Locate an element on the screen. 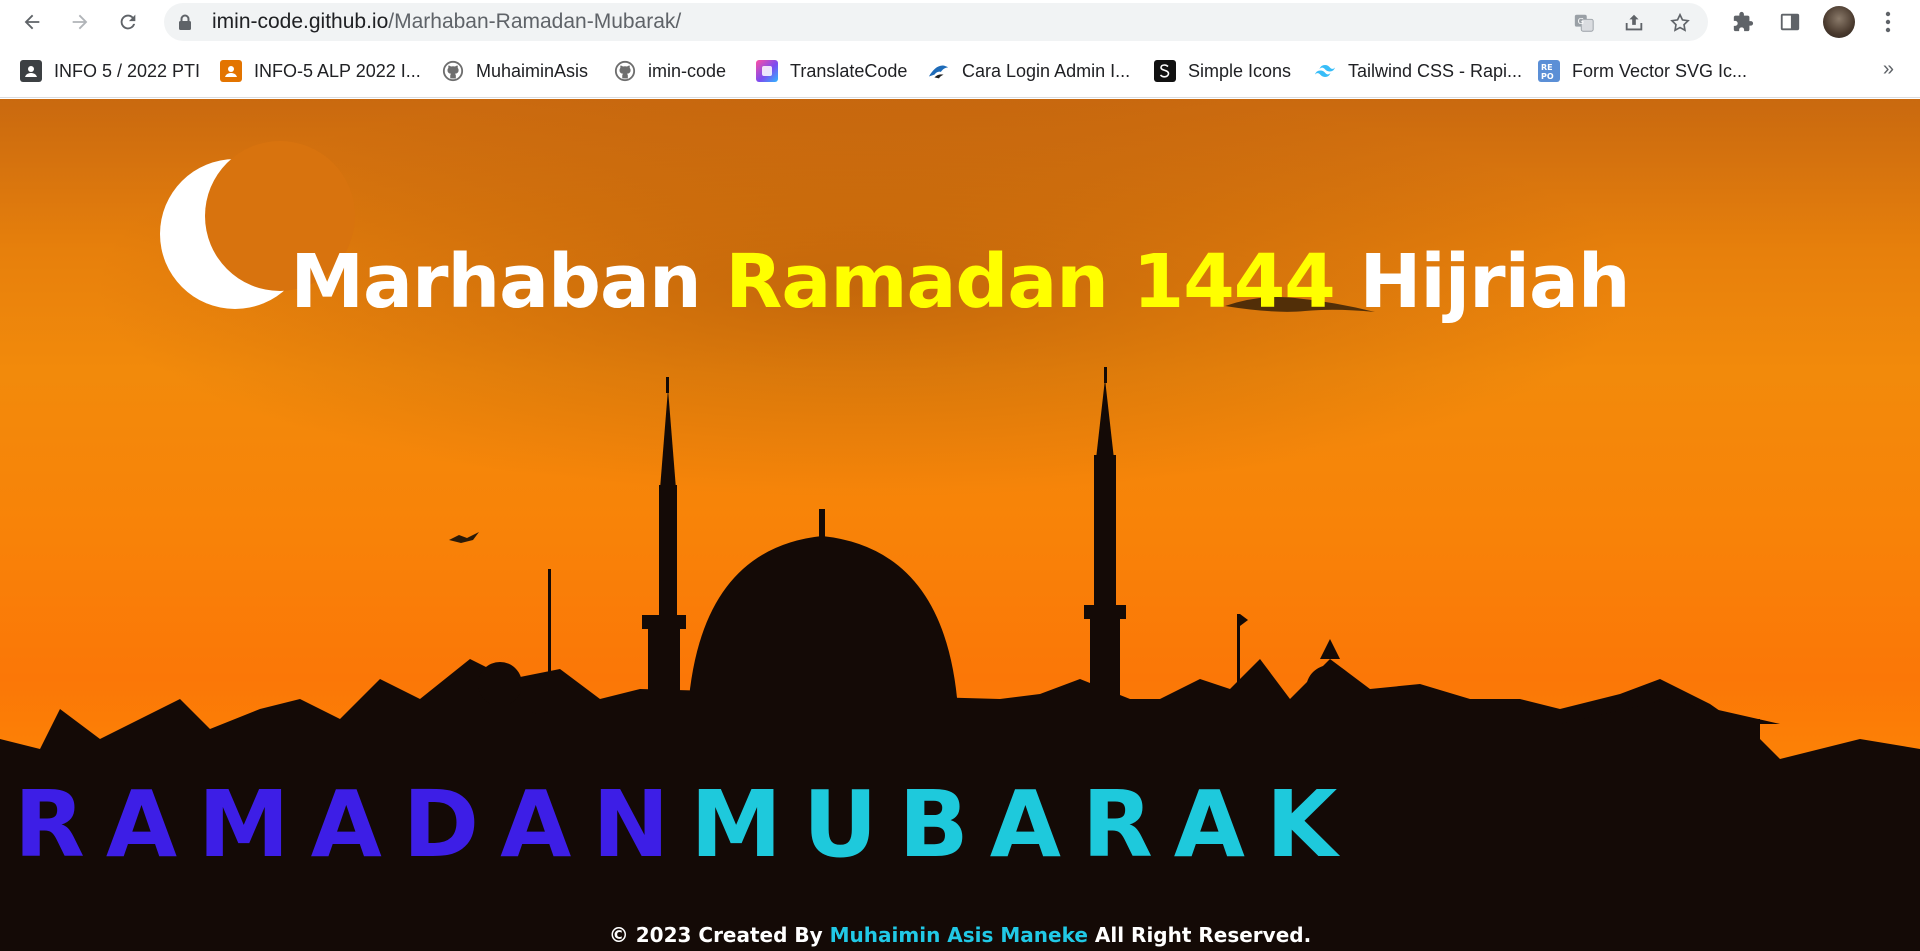 The image size is (1920, 951). star-icon is located at coordinates (1680, 23).